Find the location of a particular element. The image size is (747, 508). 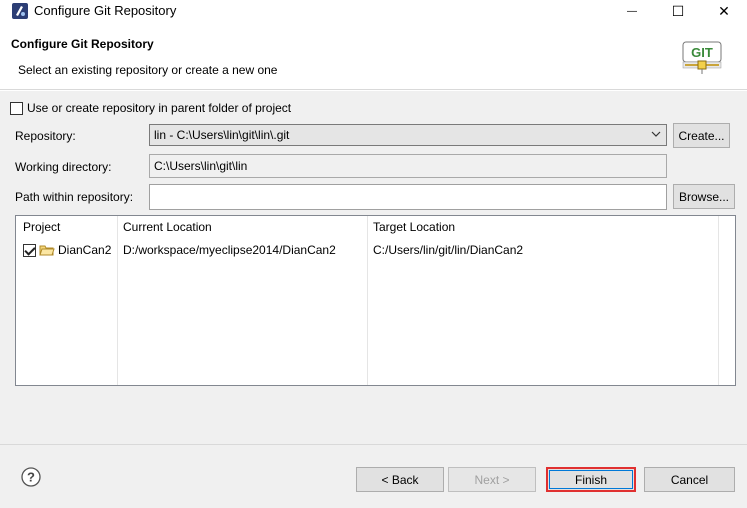

table-header: Project Current Location Target Location is located at coordinates (375, 227).